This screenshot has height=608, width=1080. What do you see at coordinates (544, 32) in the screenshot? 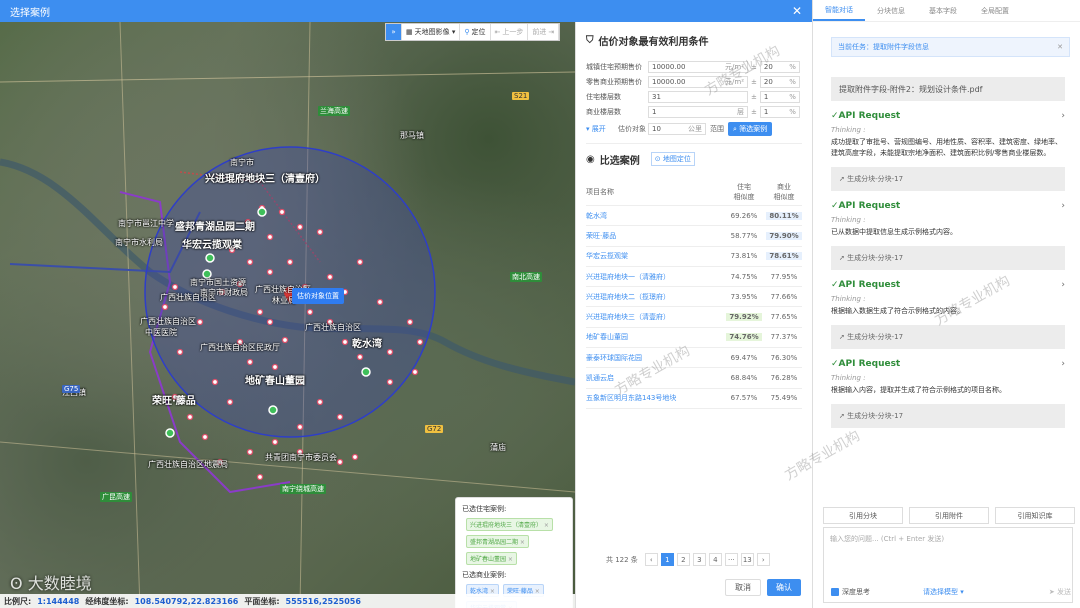
I see `next-button: 前进 ⇥` at bounding box center [544, 32].